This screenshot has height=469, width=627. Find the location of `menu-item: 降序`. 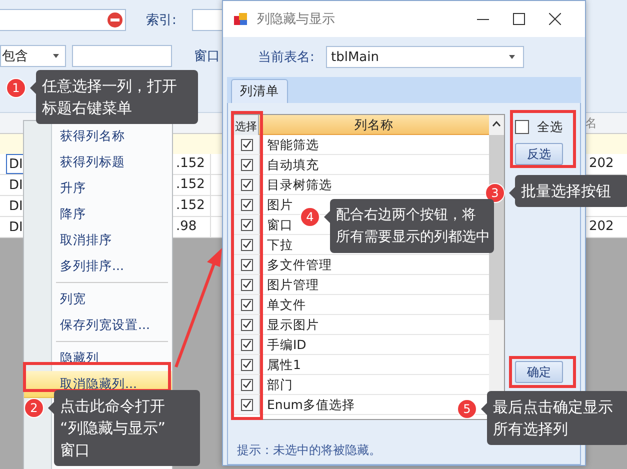

menu-item: 降序 is located at coordinates (98, 214).